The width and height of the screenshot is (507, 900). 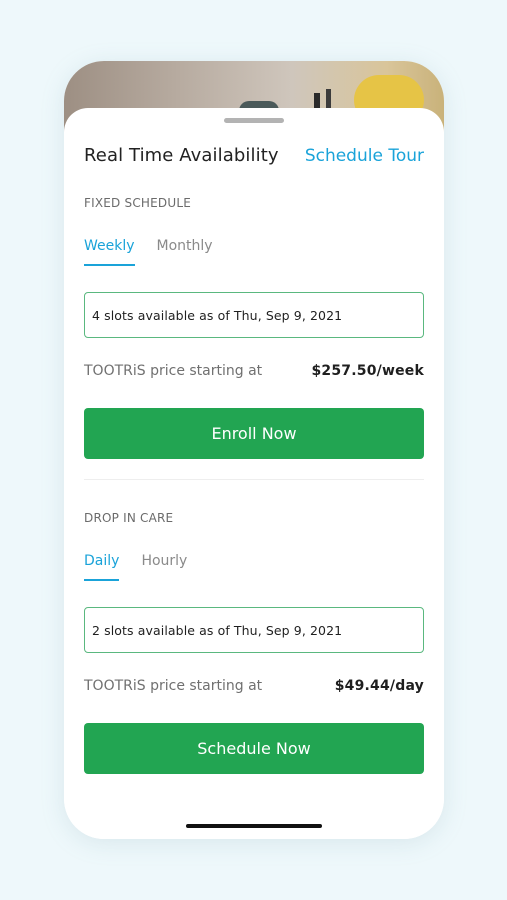 What do you see at coordinates (254, 433) in the screenshot?
I see `enroll-now-button: Enroll Now` at bounding box center [254, 433].